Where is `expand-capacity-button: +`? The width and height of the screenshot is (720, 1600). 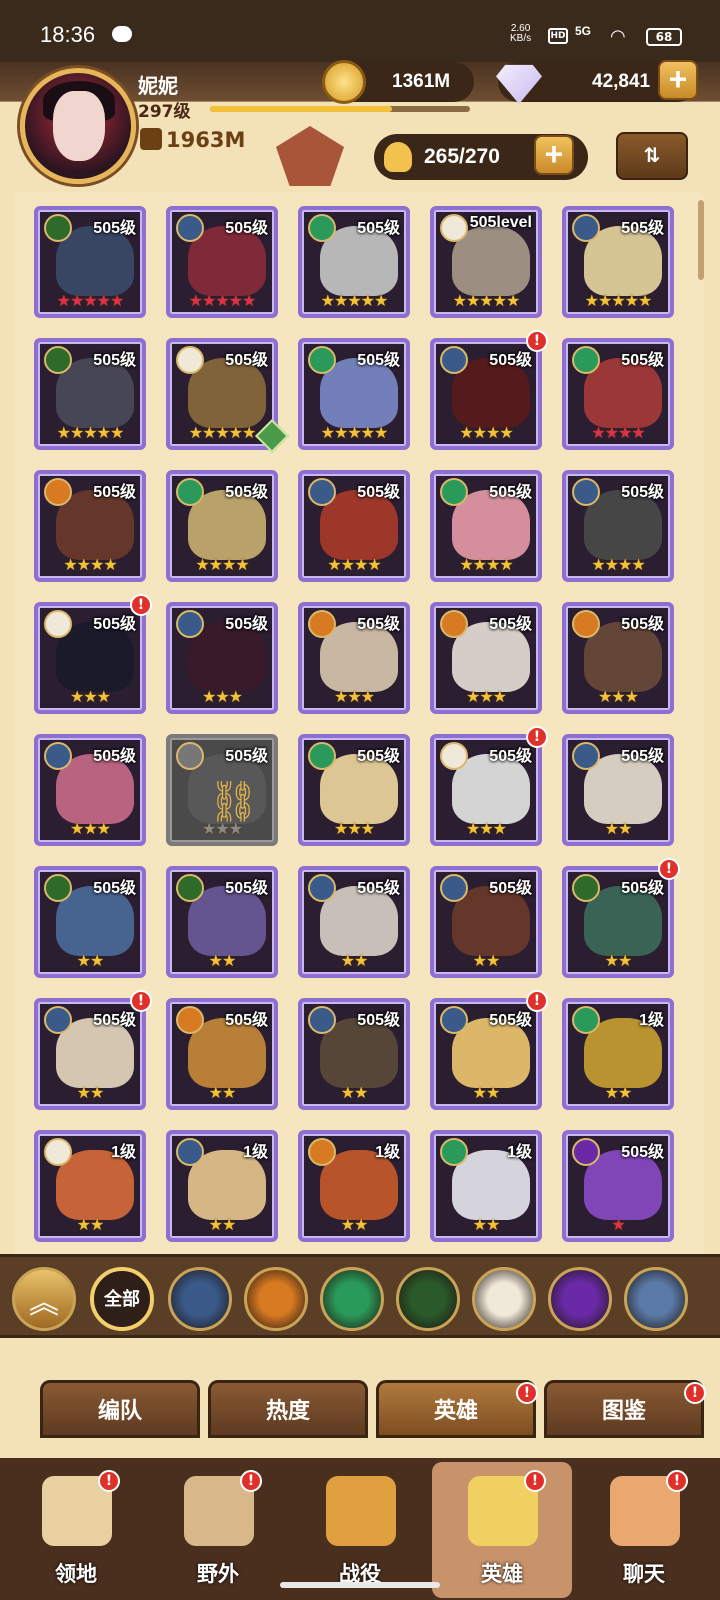
expand-capacity-button: + is located at coordinates (554, 155).